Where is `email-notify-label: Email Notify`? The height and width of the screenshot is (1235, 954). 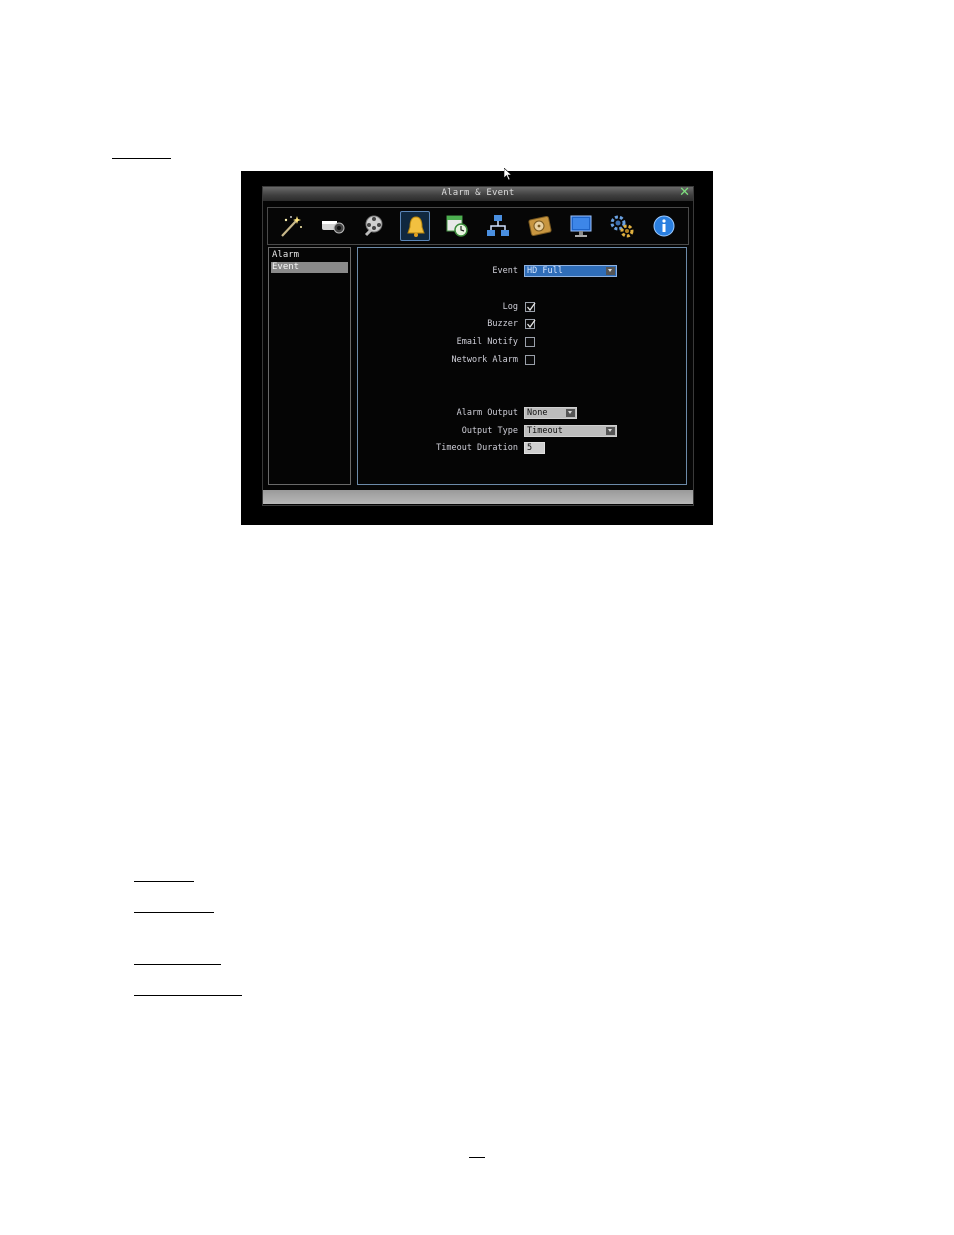
email-notify-label: Email Notify is located at coordinates (487, 342).